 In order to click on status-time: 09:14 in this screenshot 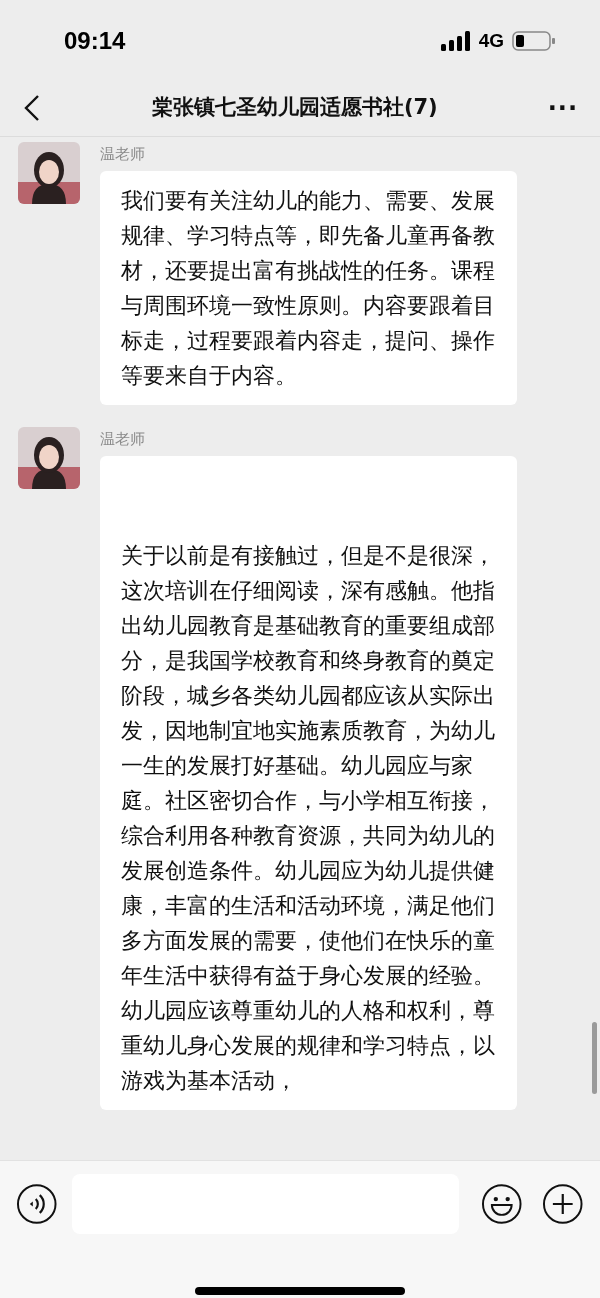, I will do `click(95, 41)`.